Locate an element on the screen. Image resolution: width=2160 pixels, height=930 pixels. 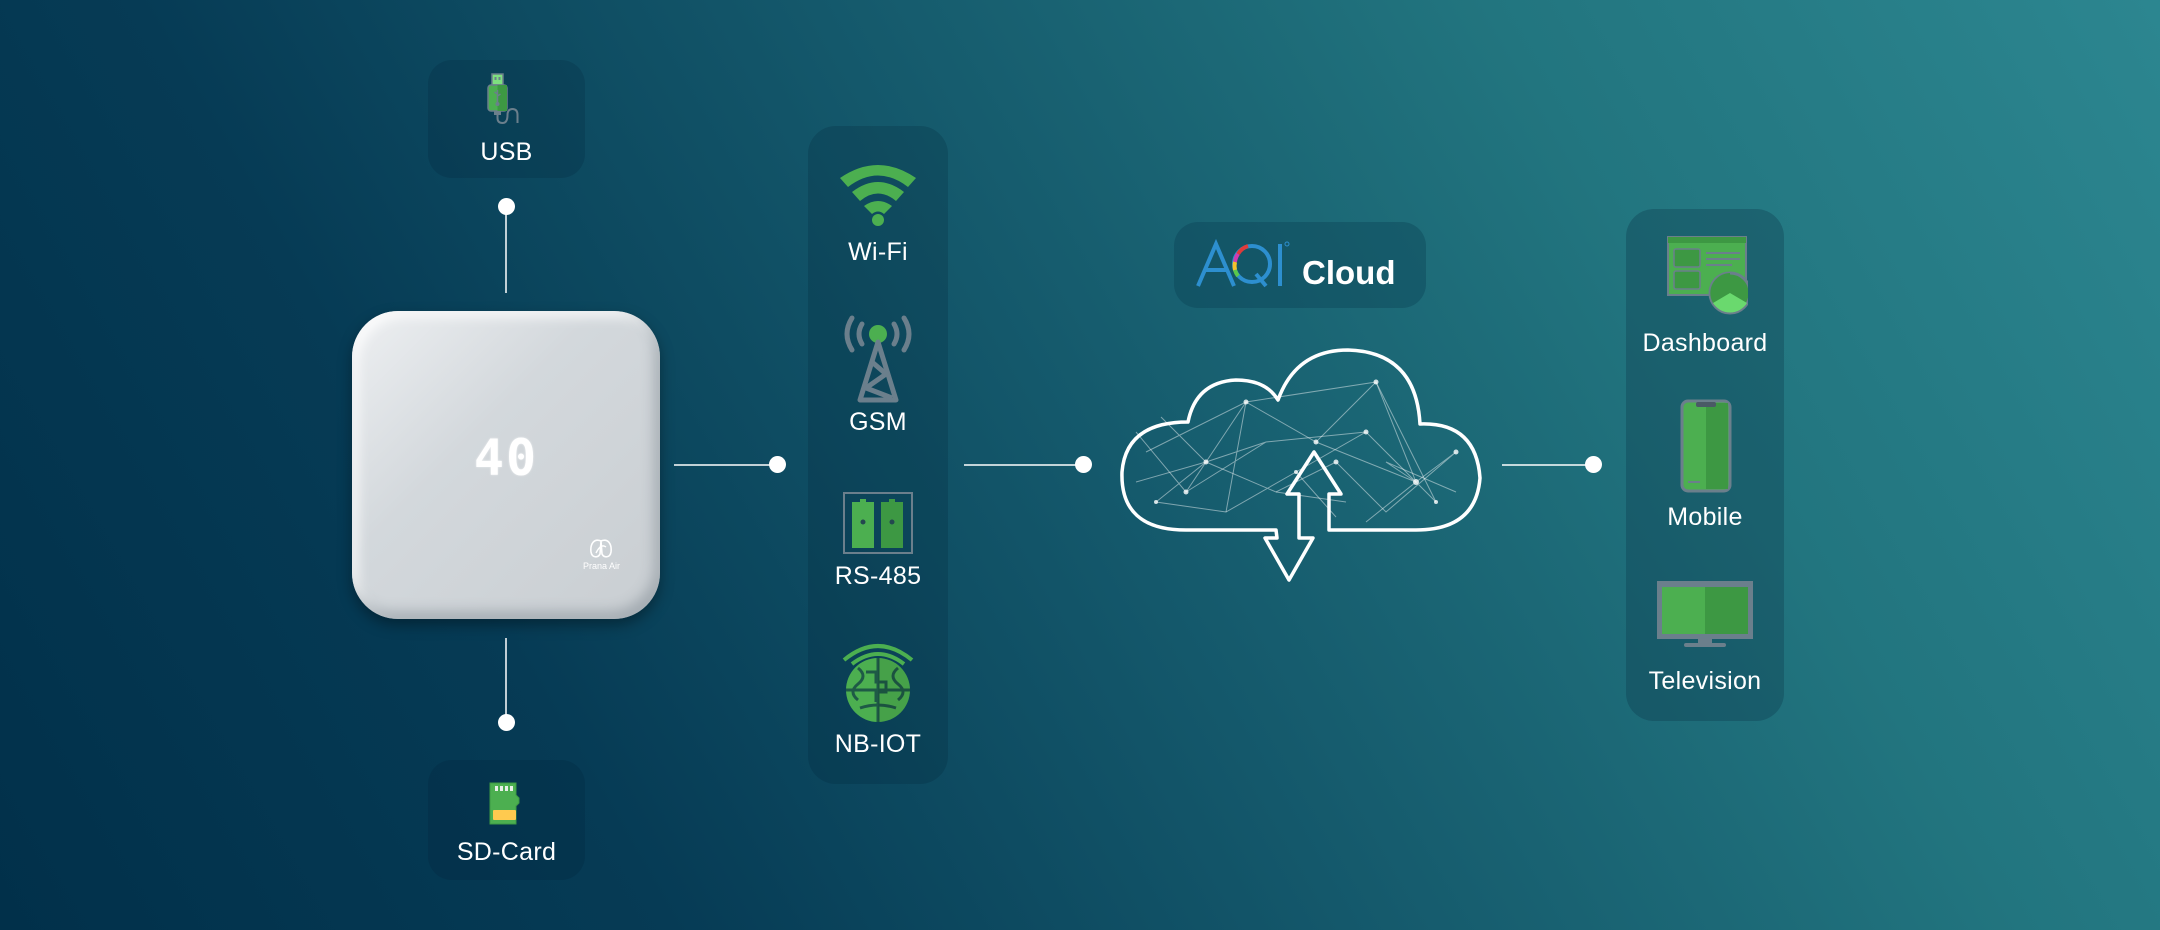
connectivity-connector-dot is located at coordinates (1083, 464).